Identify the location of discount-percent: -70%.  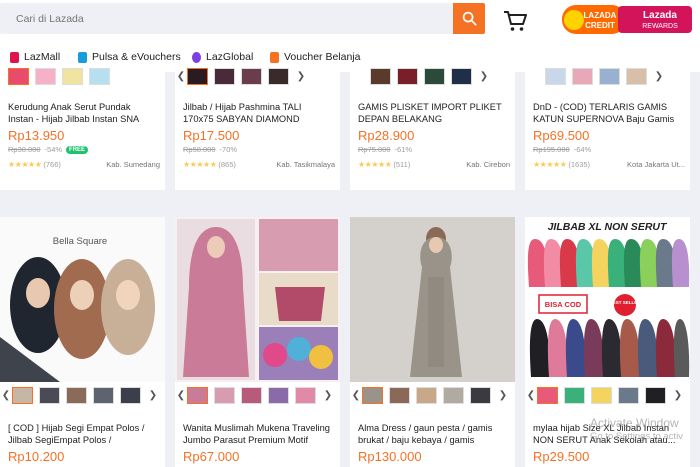
(228, 149).